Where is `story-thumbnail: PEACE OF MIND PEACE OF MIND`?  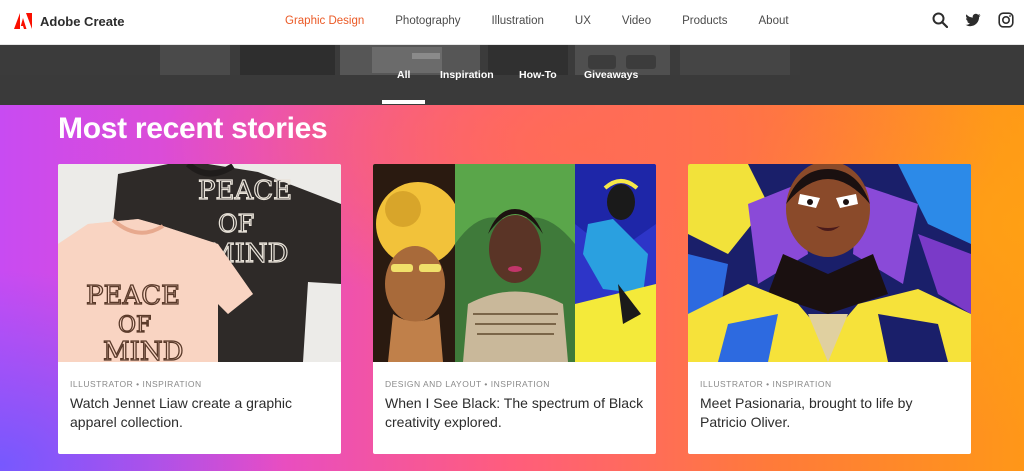 story-thumbnail: PEACE OF MIND PEACE OF MIND is located at coordinates (199, 263).